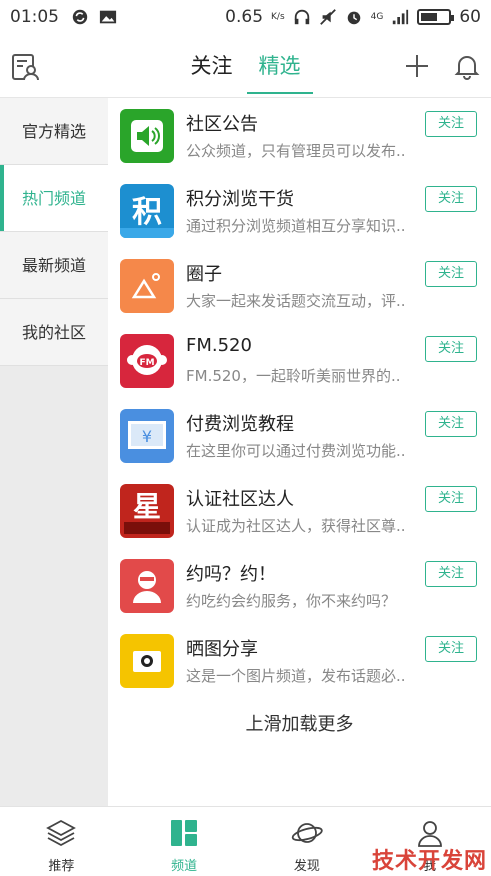 The image size is (491, 876). What do you see at coordinates (429, 861) in the screenshot?
I see `watermark-text: 技术开发网` at bounding box center [429, 861].